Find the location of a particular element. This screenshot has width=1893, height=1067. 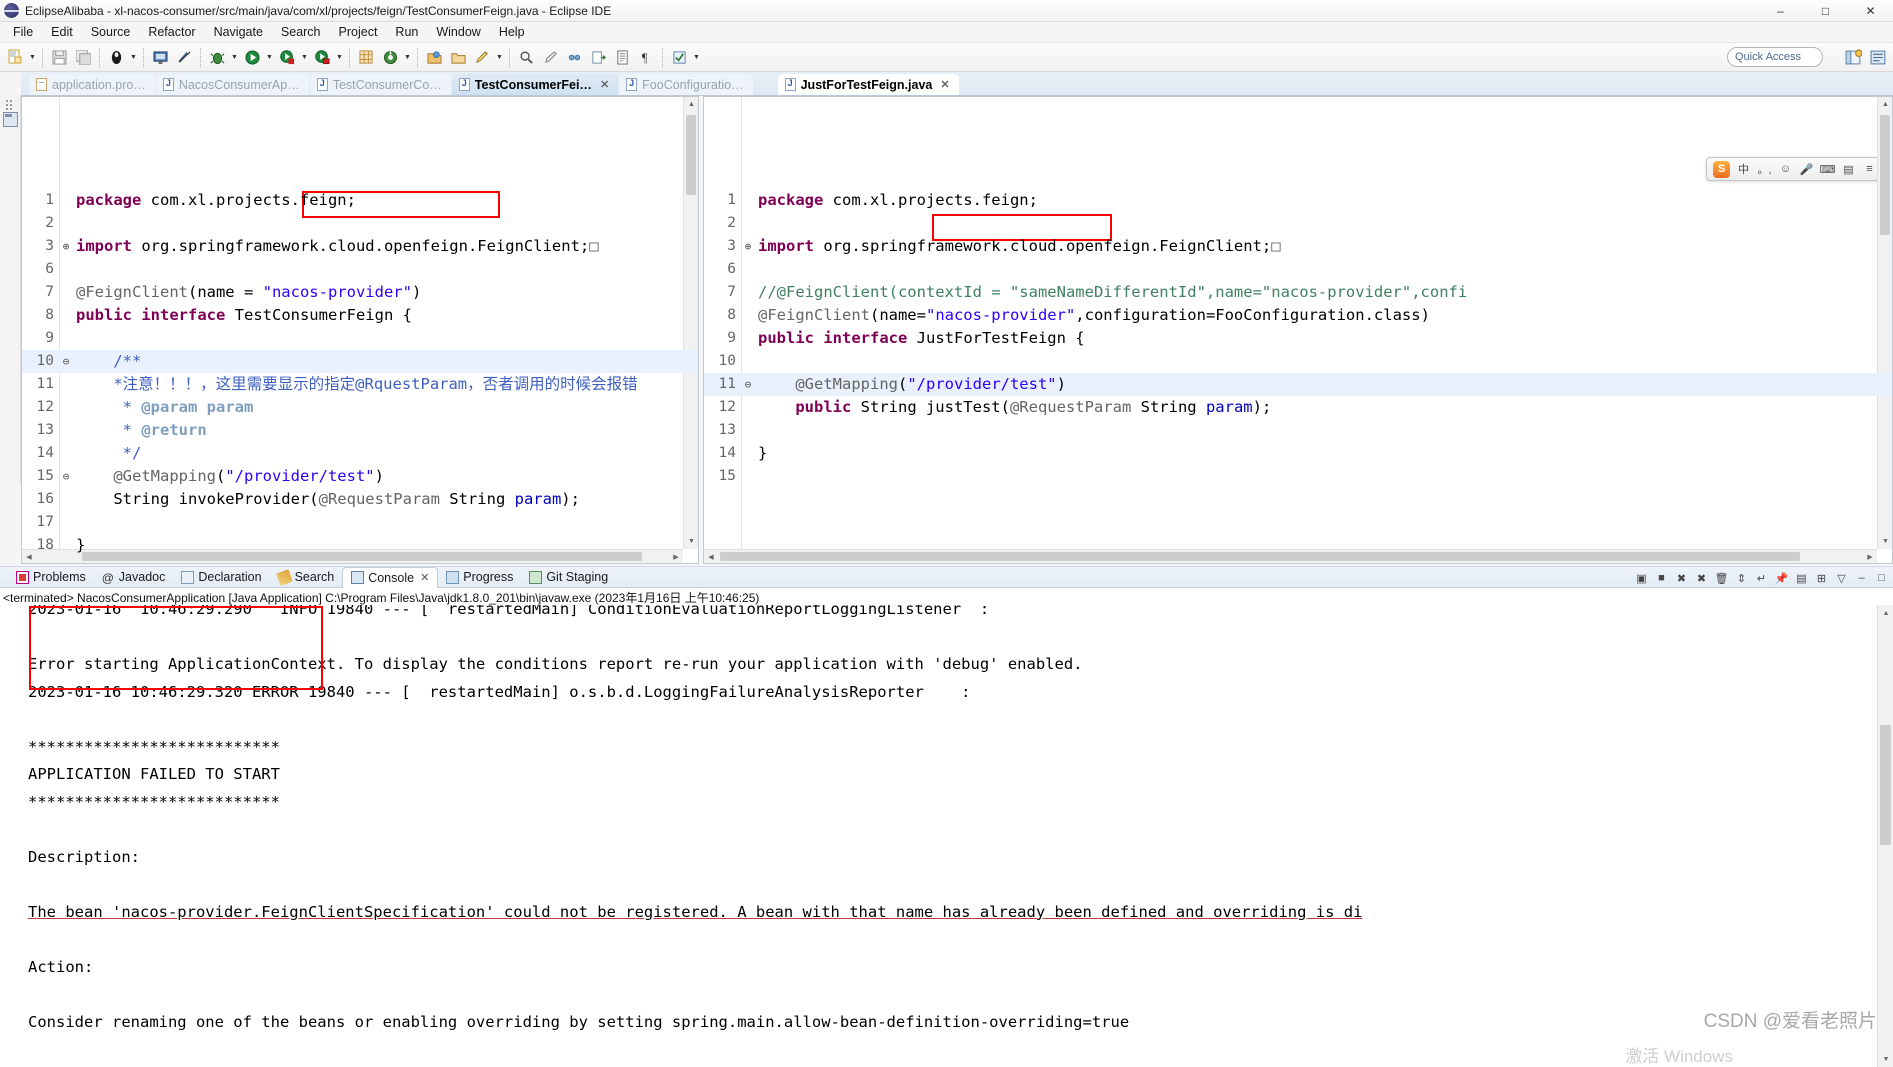

scroll-left-arrow-icon: ◀ is located at coordinates (711, 556).